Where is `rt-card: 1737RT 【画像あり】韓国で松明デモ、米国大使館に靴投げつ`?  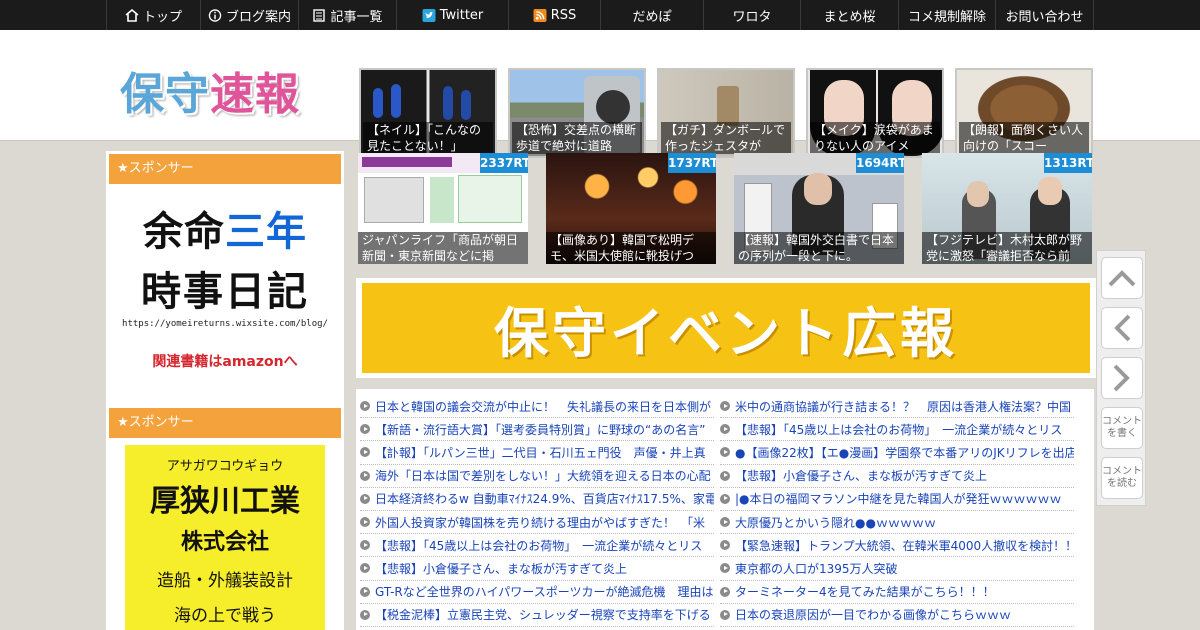 rt-card: 1737RT 【画像あり】韓国で松明デモ、米国大使館に靴投げつ is located at coordinates (631, 208).